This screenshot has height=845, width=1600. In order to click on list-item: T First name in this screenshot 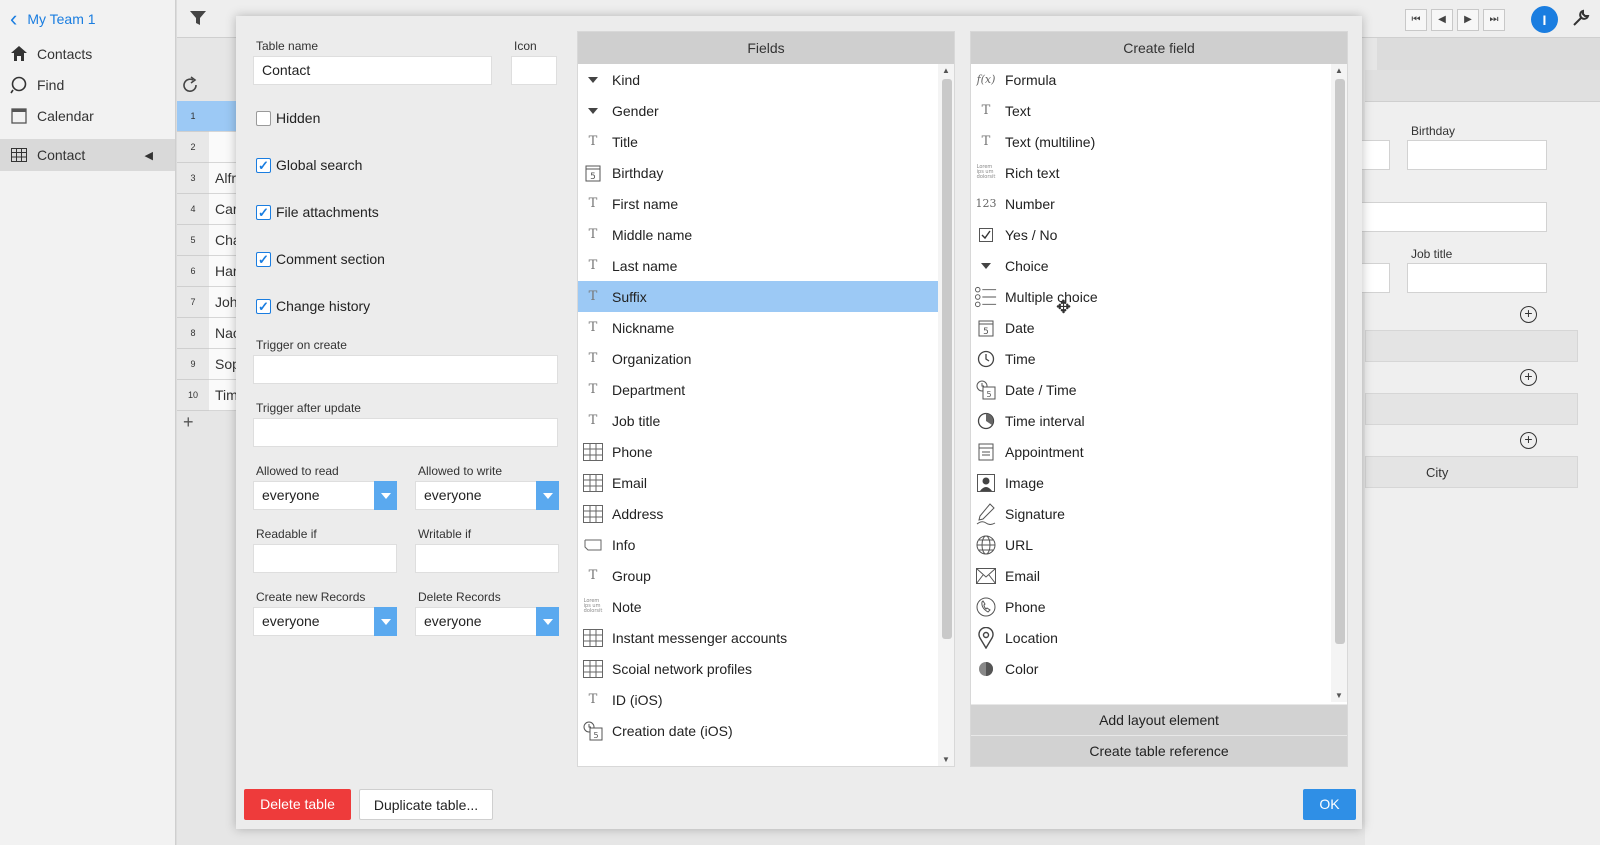, I will do `click(758, 203)`.